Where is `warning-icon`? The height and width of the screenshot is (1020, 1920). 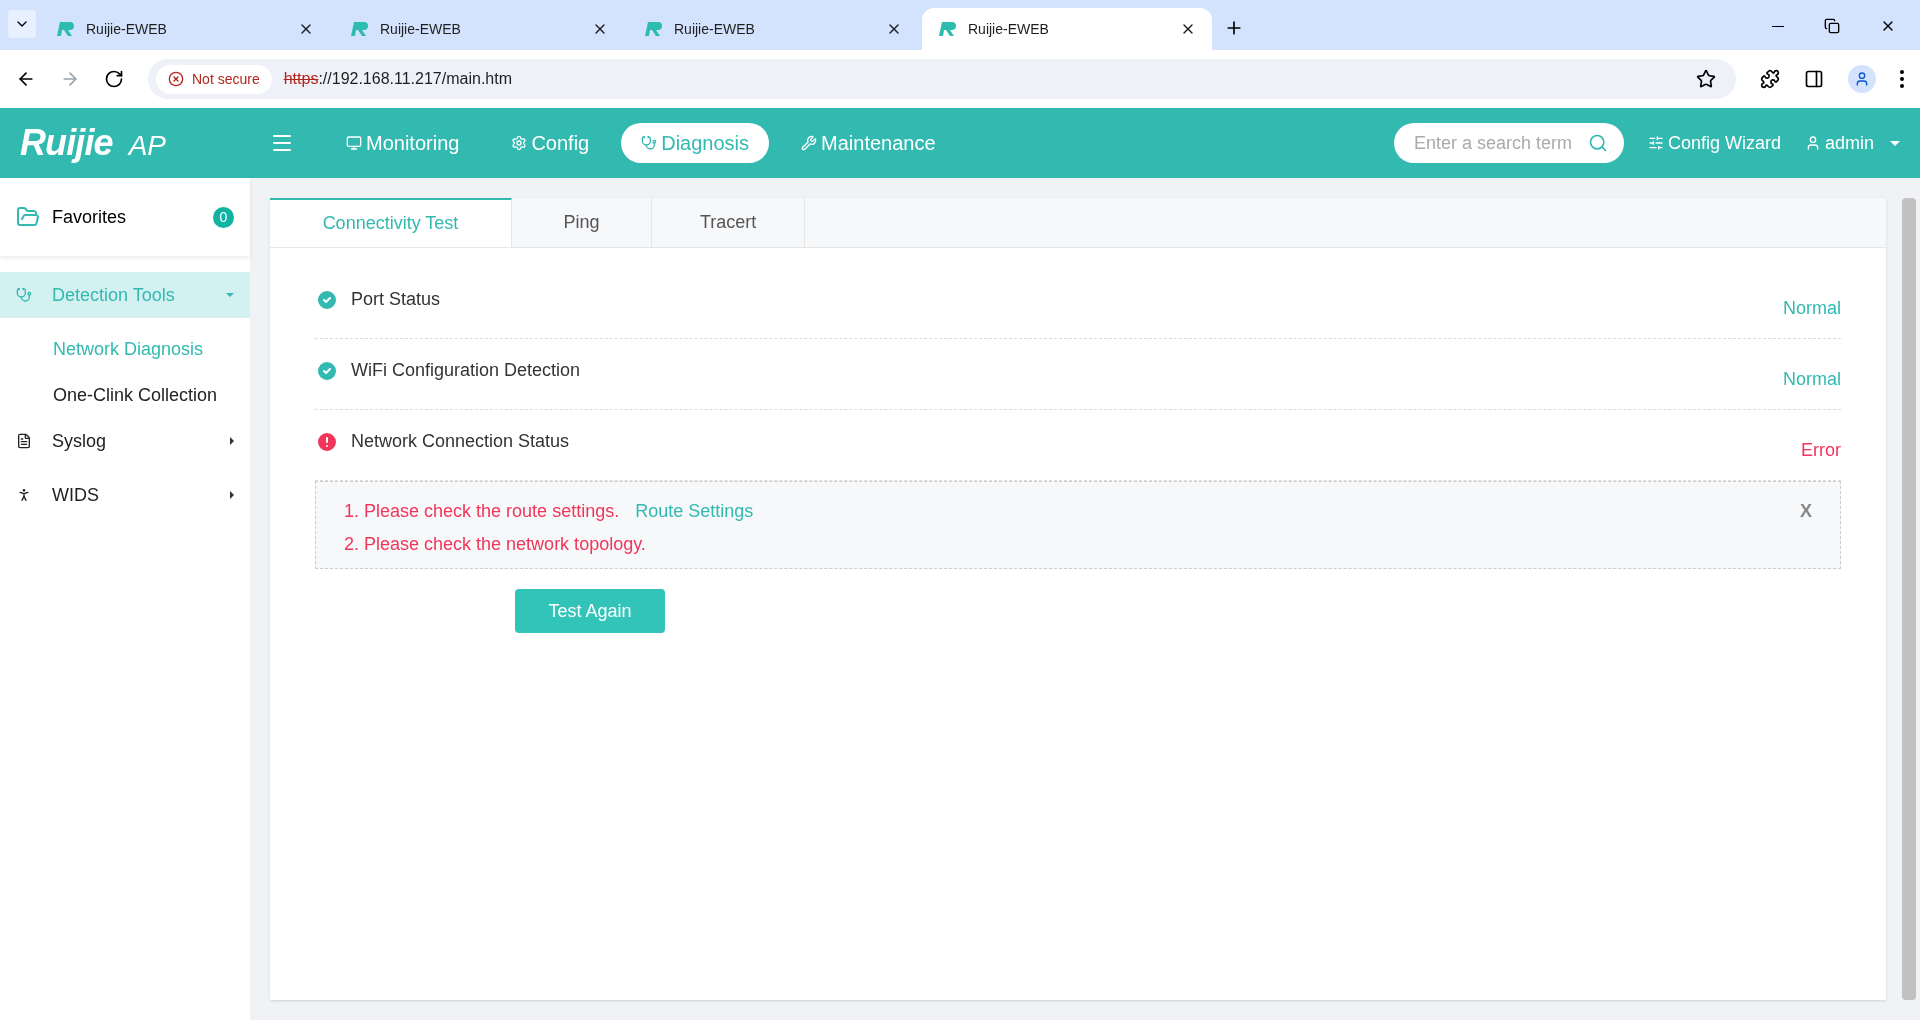 warning-icon is located at coordinates (176, 79).